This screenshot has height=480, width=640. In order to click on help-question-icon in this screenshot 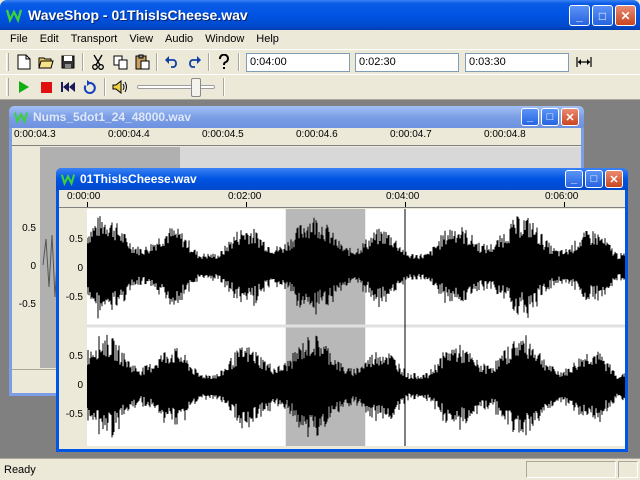, I will do `click(224, 61)`.